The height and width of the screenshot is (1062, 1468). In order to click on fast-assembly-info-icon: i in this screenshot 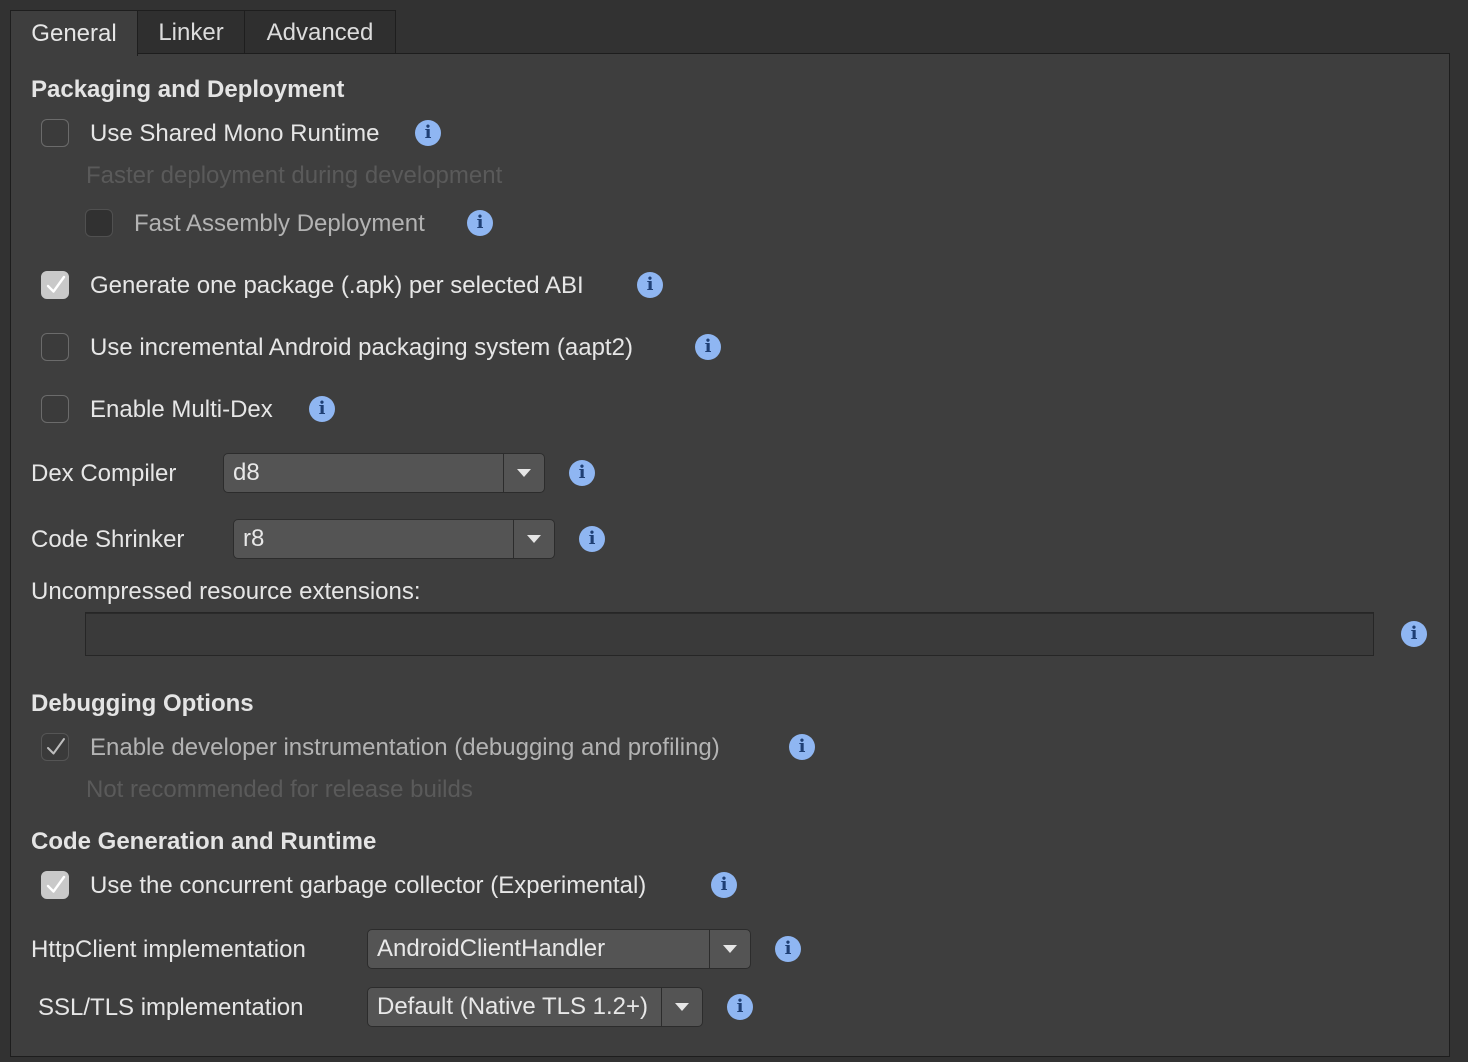, I will do `click(480, 223)`.